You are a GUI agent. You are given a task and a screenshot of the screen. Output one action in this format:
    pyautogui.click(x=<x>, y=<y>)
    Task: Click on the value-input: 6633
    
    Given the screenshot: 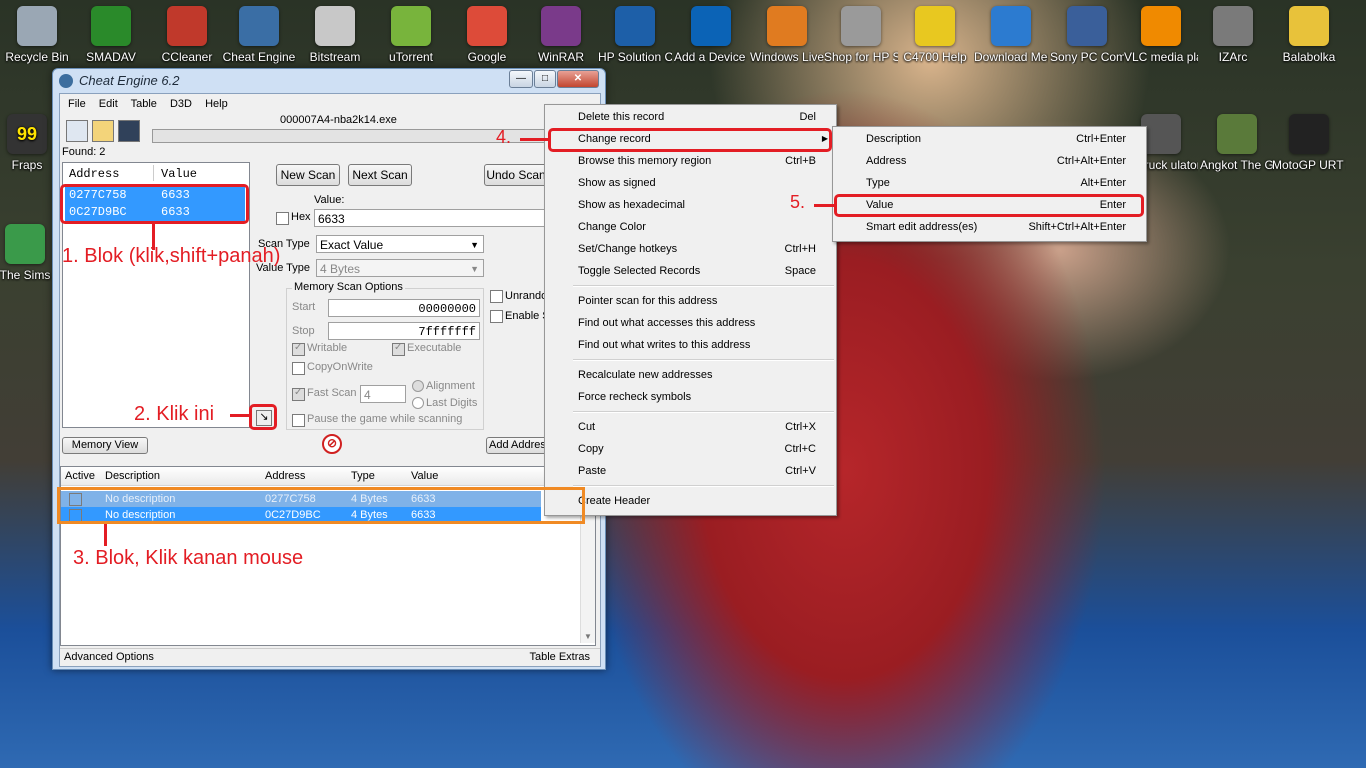 What is the action you would take?
    pyautogui.click(x=430, y=218)
    